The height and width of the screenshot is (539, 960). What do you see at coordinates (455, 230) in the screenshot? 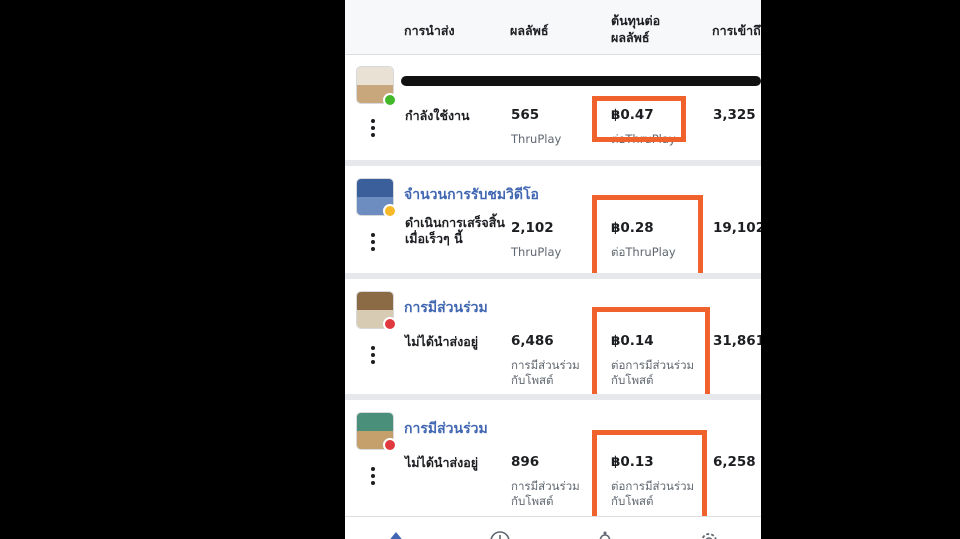
I see `delivery-status: ดำเนินการเสร็จสิ้นเมื่อเร็วๆ นี้` at bounding box center [455, 230].